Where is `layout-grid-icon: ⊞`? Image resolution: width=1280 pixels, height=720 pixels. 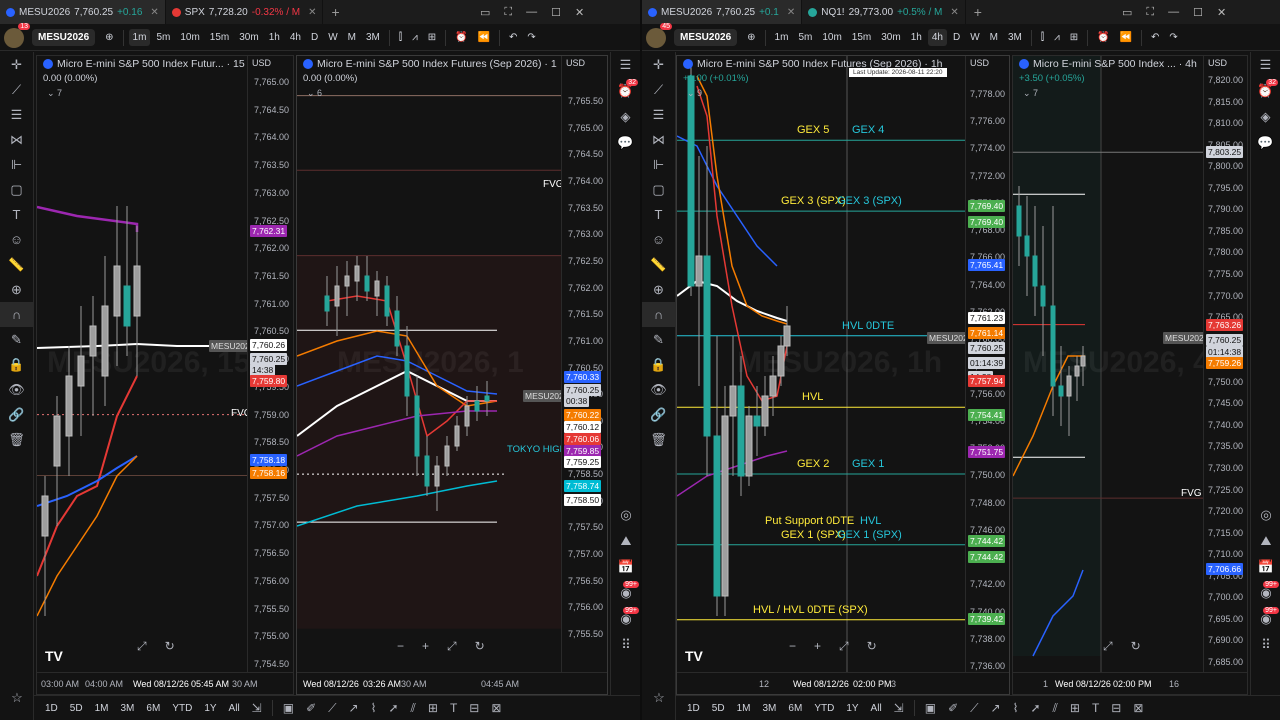 layout-grid-icon: ⊞ is located at coordinates (1074, 37).